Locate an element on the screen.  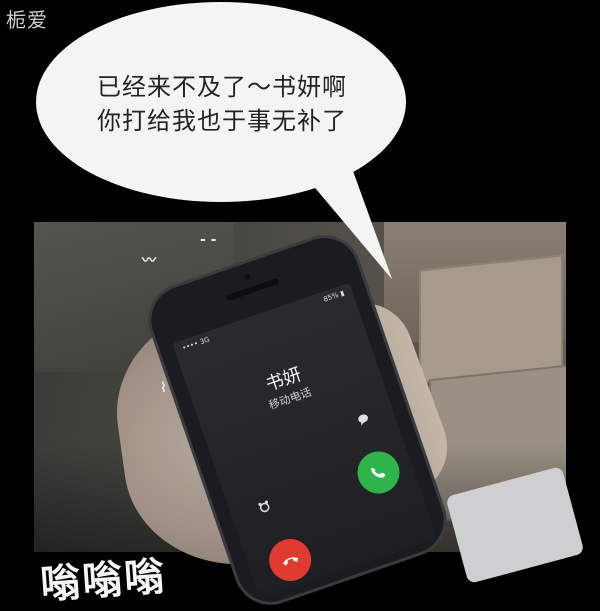
decline-call-button is located at coordinates (290, 560).